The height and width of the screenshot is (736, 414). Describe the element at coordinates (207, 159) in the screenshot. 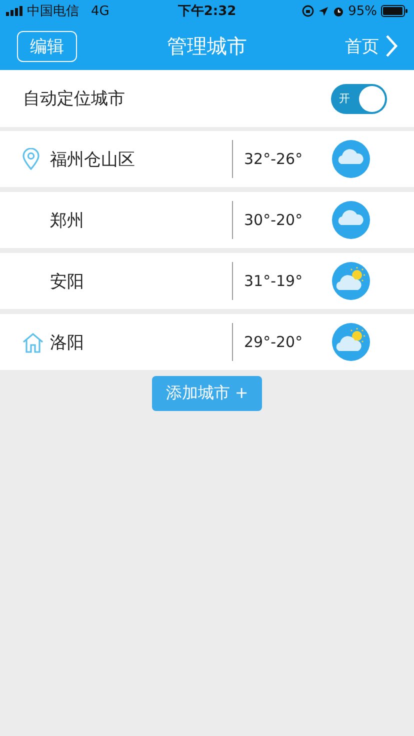

I see `city-row: 福州仓山区 32°-26°` at that location.